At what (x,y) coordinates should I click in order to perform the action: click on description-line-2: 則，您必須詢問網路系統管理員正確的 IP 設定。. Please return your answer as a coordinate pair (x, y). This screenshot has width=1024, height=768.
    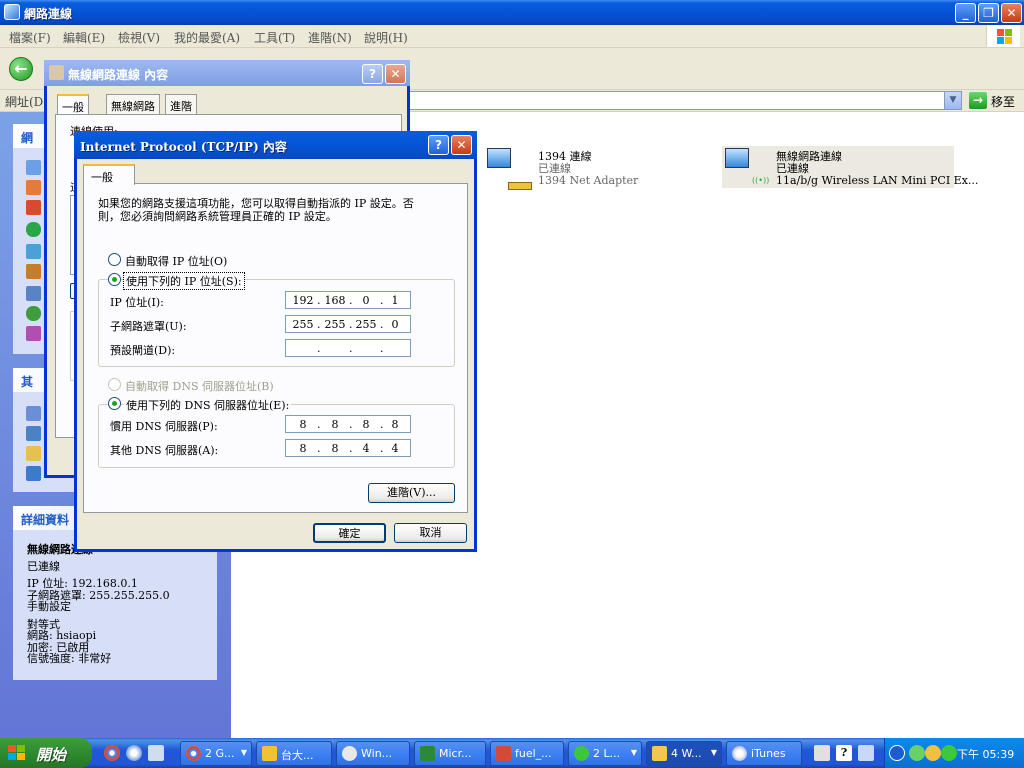
    Looking at the image, I should click on (217, 216).